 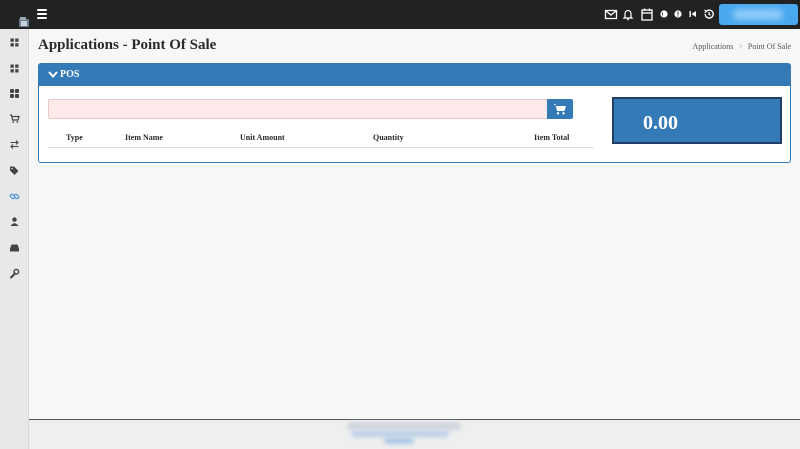 I want to click on sidebar-item-users, so click(x=14, y=221).